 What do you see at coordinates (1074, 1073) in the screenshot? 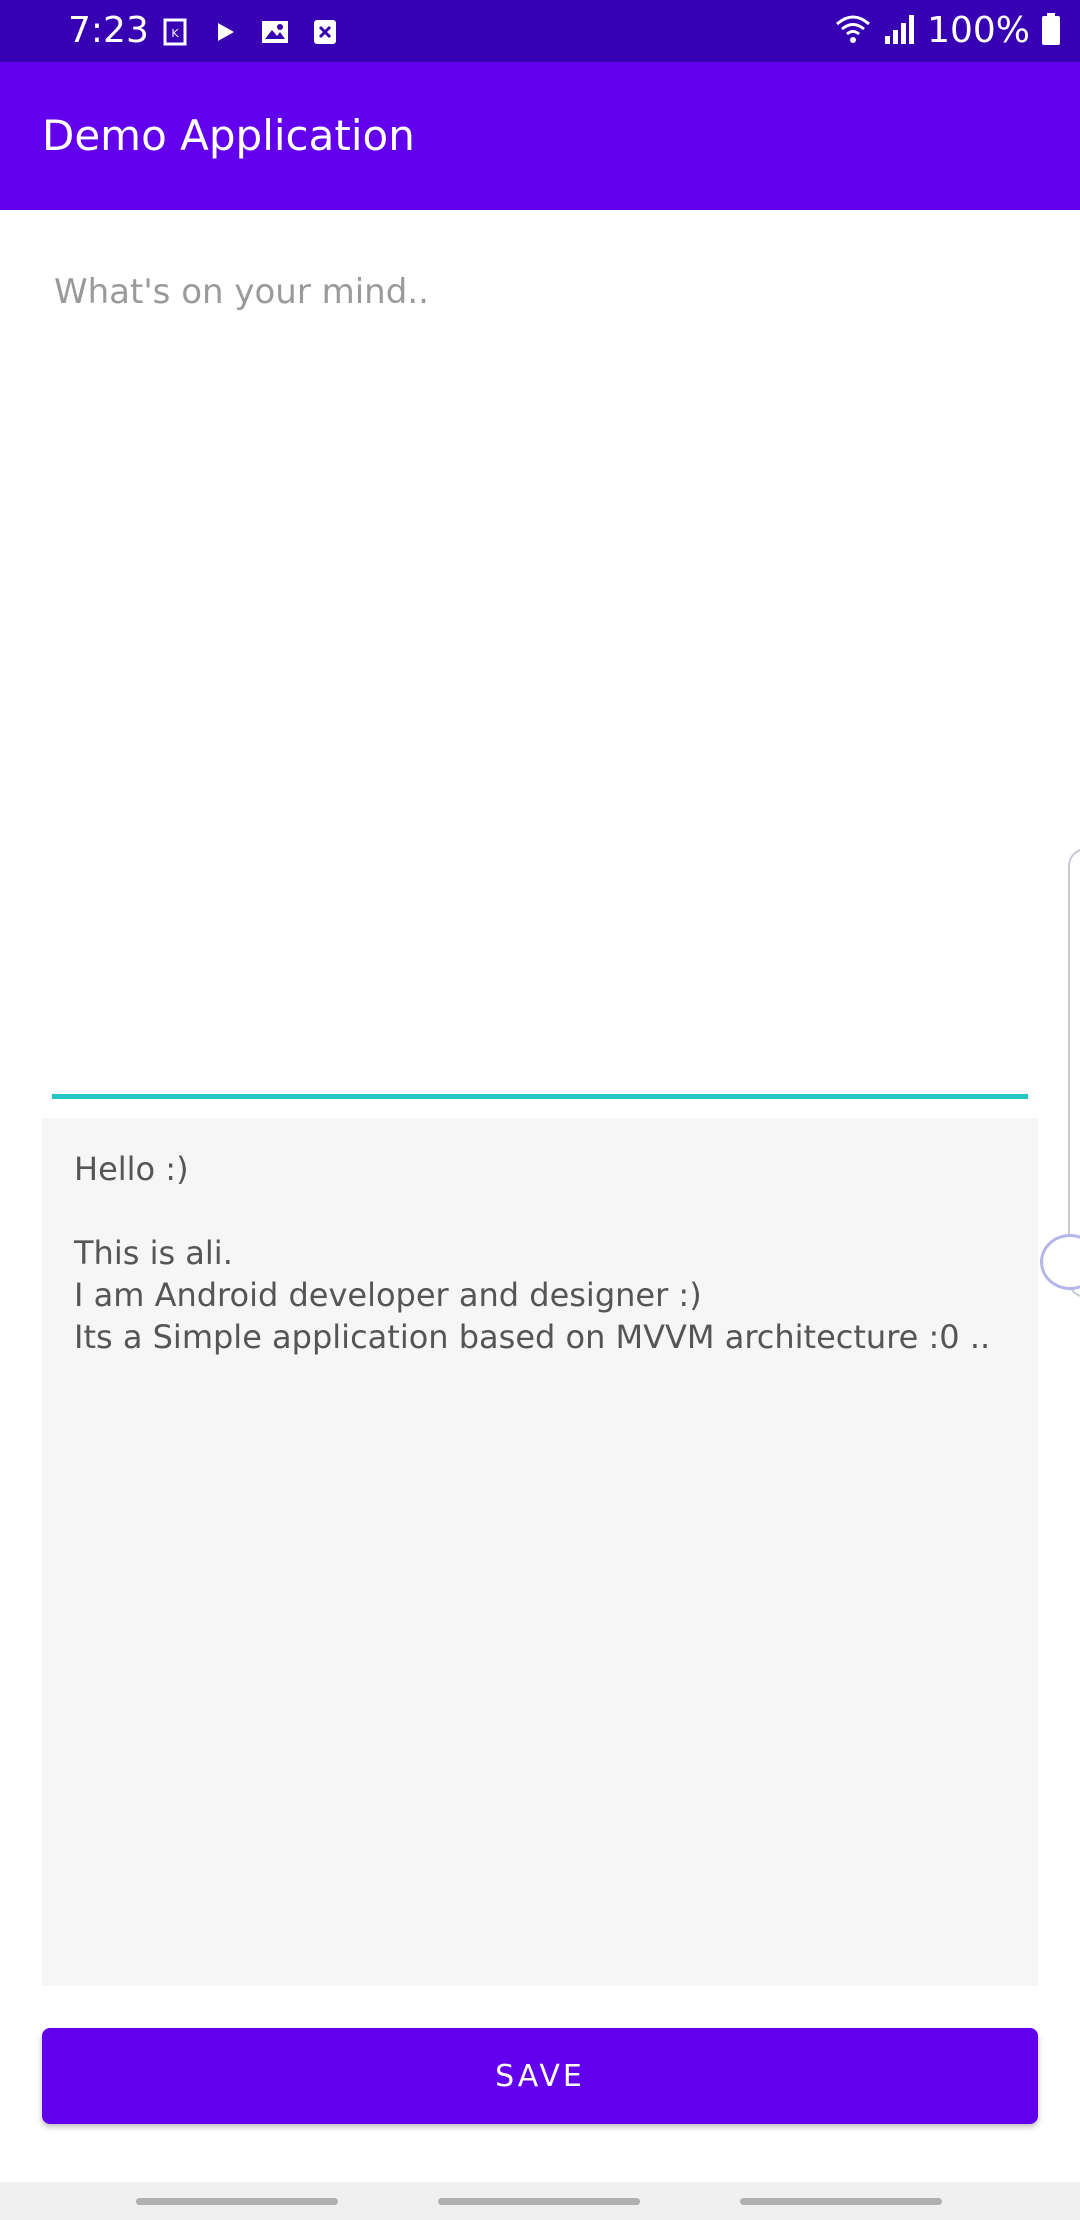
I see `edge-panel-handle` at bounding box center [1074, 1073].